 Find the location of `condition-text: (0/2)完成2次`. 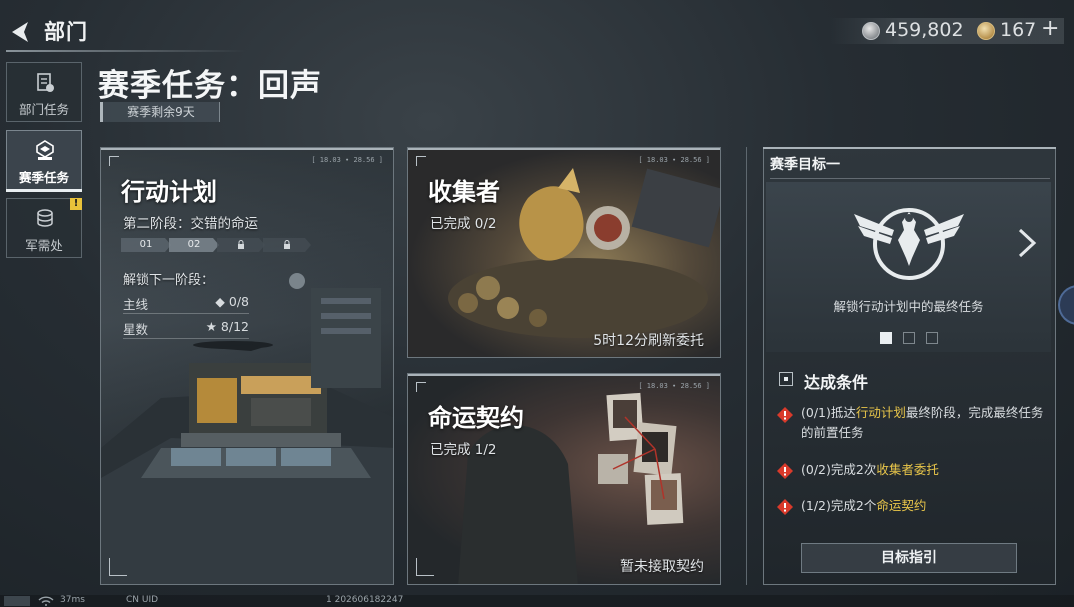

condition-text: (0/2)完成2次 is located at coordinates (839, 469).